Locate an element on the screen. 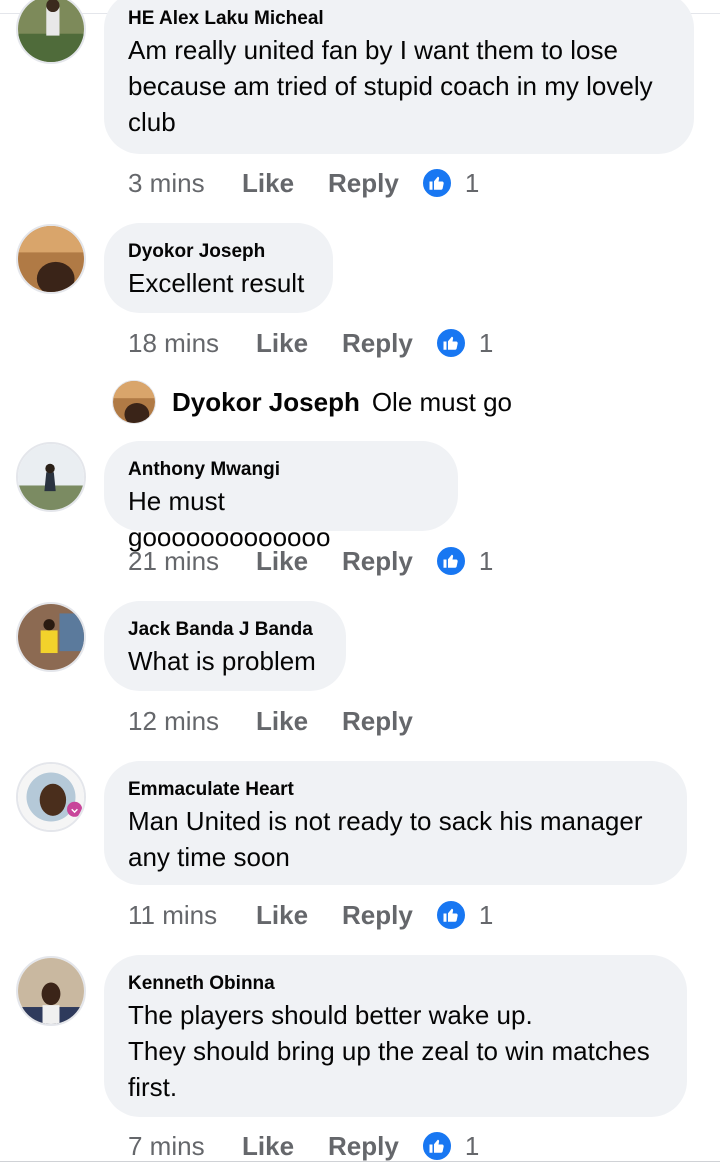 This screenshot has height=1171, width=720. comment-time: 3 mins is located at coordinates (166, 182).